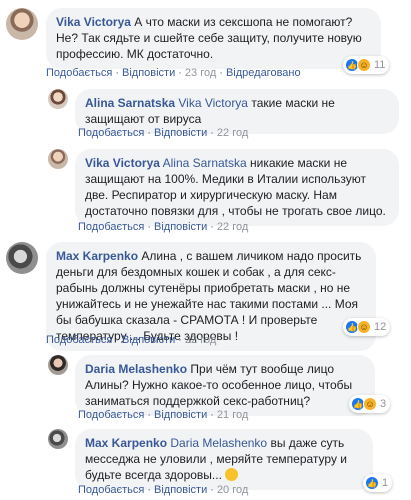 Image resolution: width=411 pixels, height=500 pixels. What do you see at coordinates (232, 490) in the screenshot?
I see `timestamp: 20 год` at bounding box center [232, 490].